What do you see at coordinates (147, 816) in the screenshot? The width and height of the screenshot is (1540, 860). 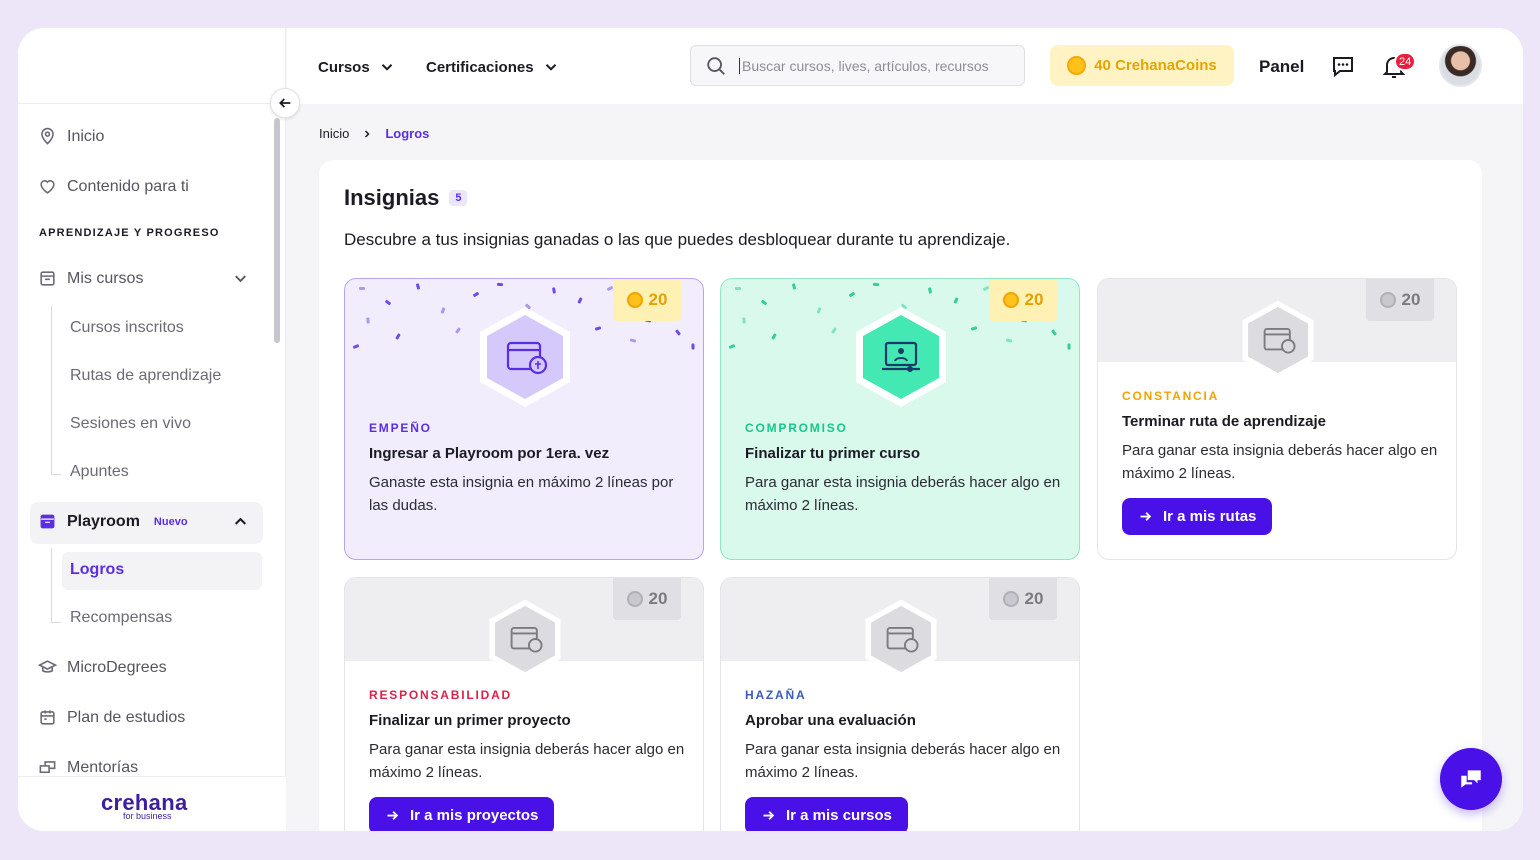 I see `crehana-logo-sub: for business` at bounding box center [147, 816].